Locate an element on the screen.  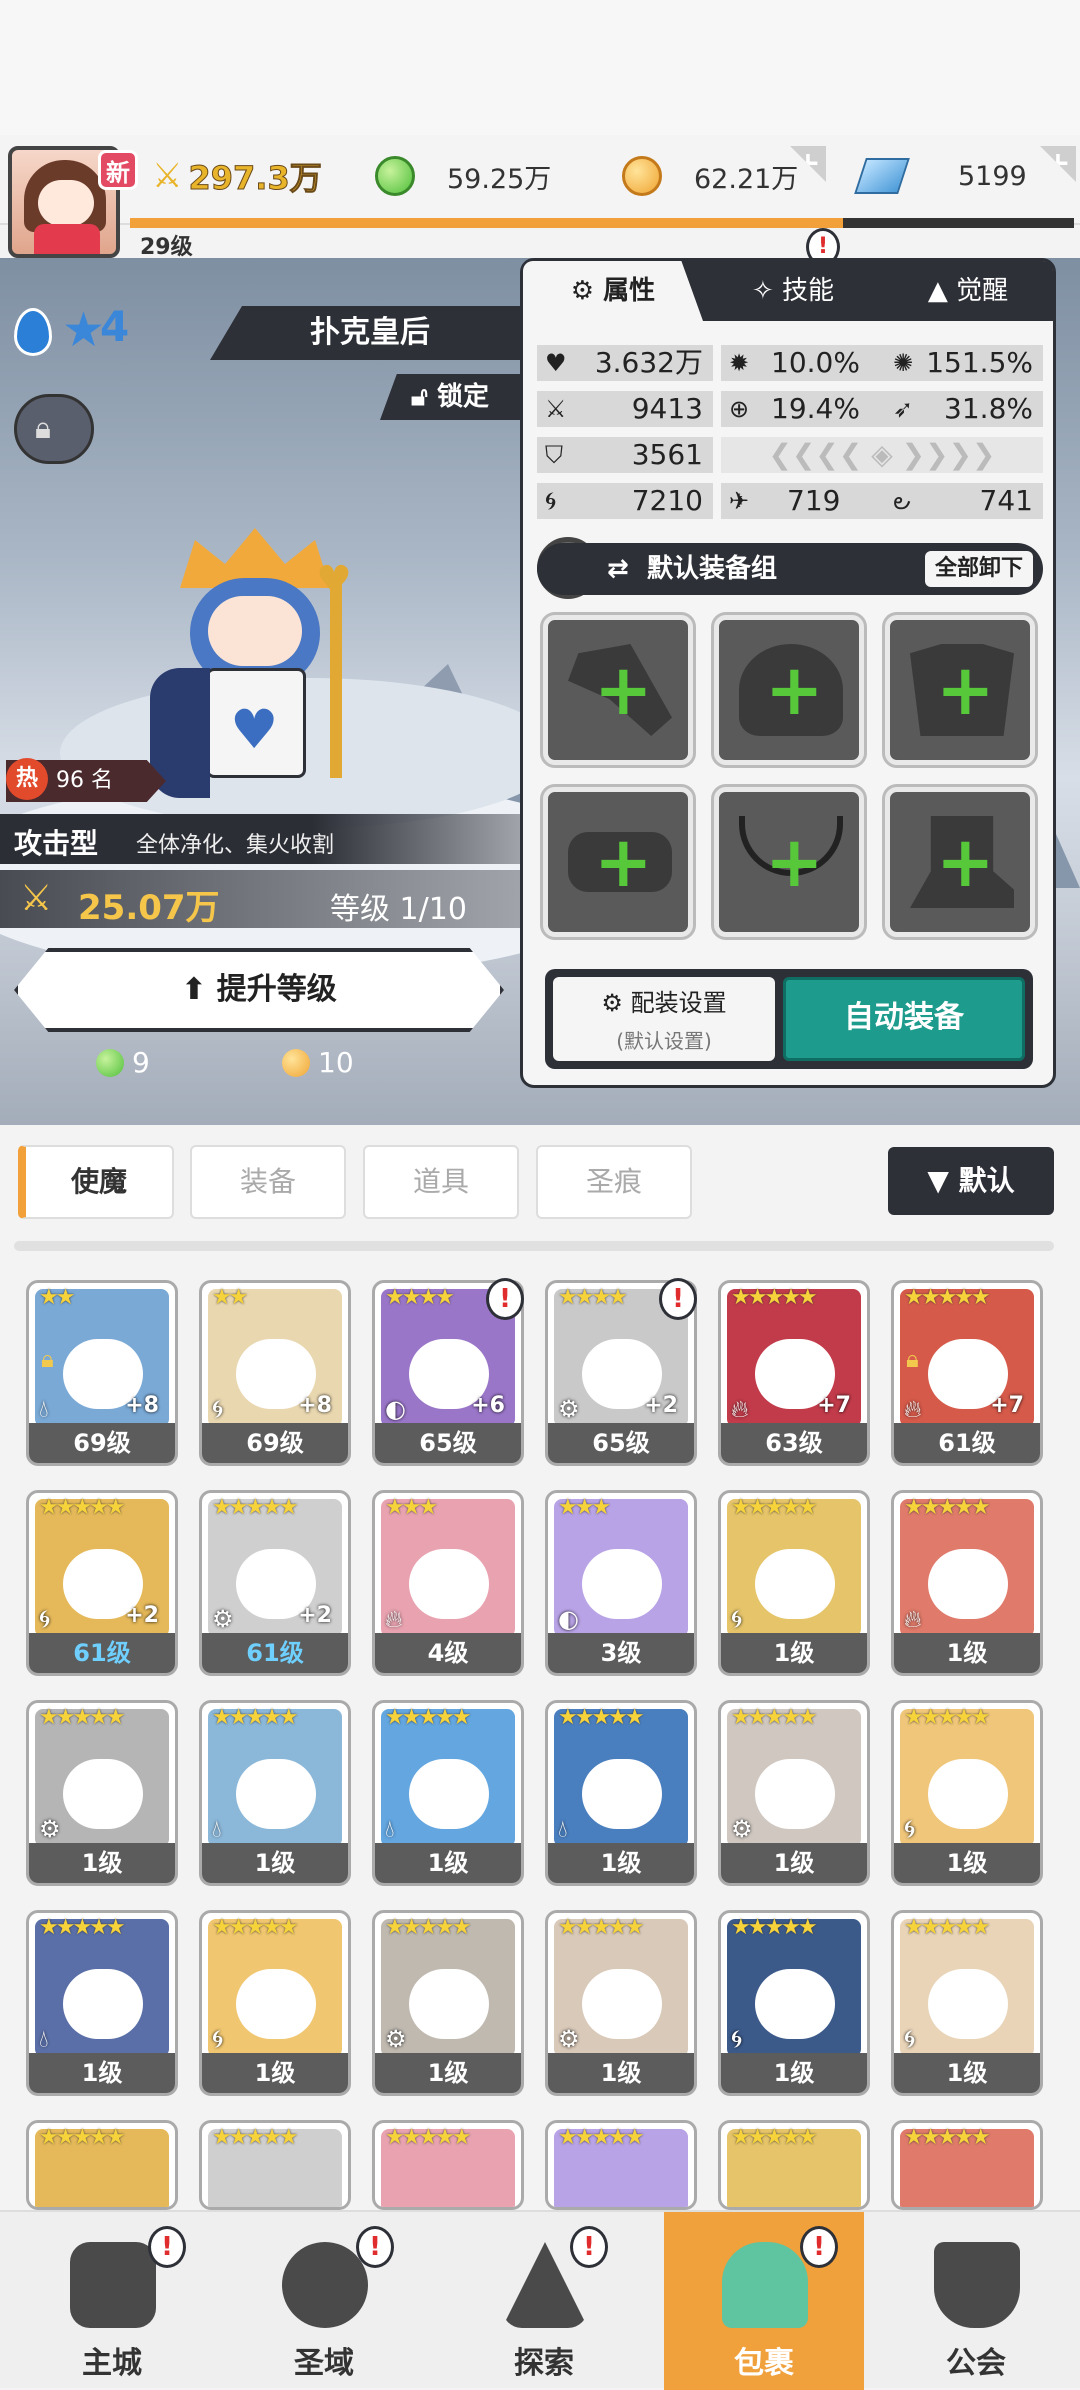
wing-icon: ✈ is located at coordinates (739, 501).